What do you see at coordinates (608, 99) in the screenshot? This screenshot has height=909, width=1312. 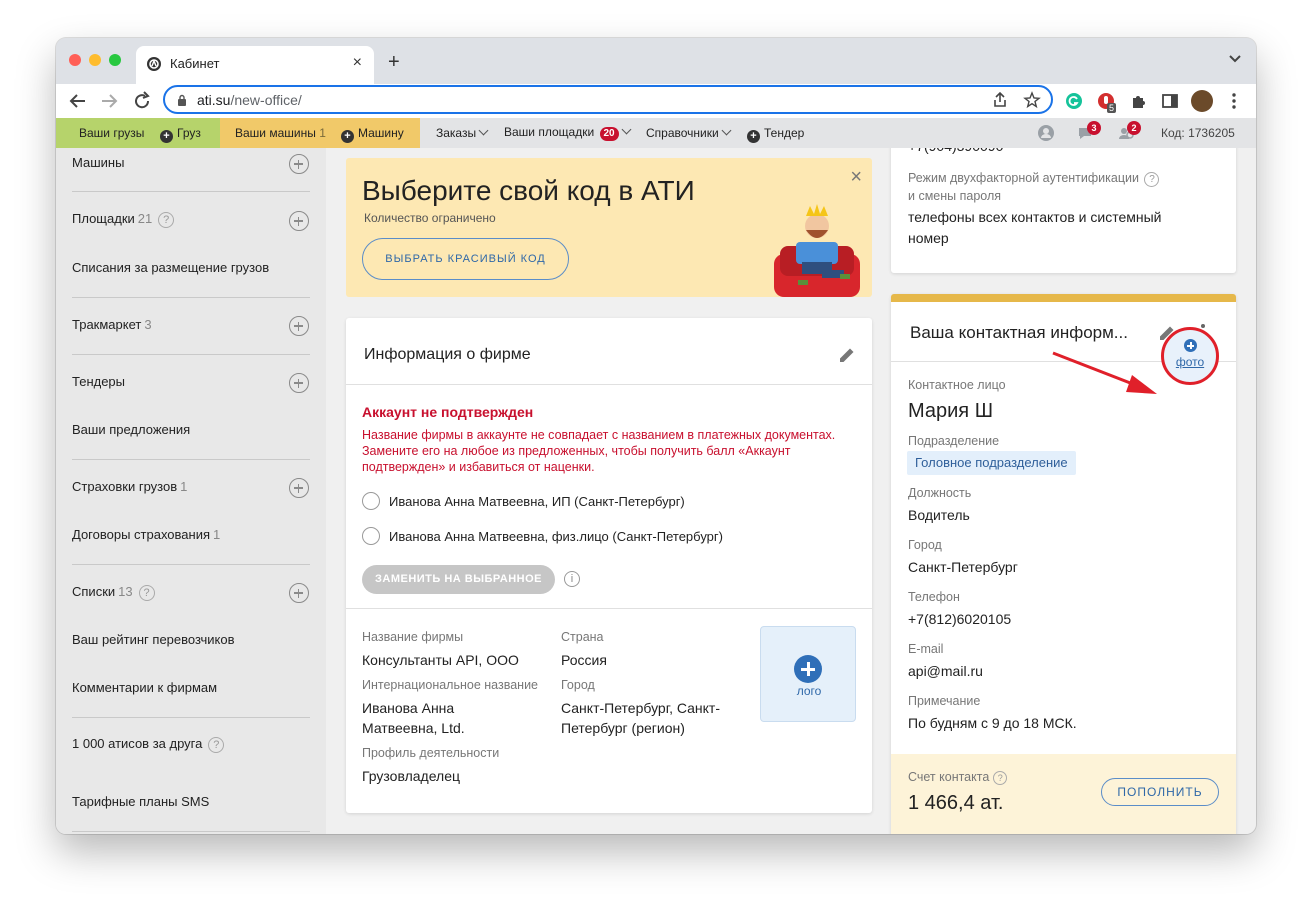 I see `address-bar: ati.su/new-office/` at bounding box center [608, 99].